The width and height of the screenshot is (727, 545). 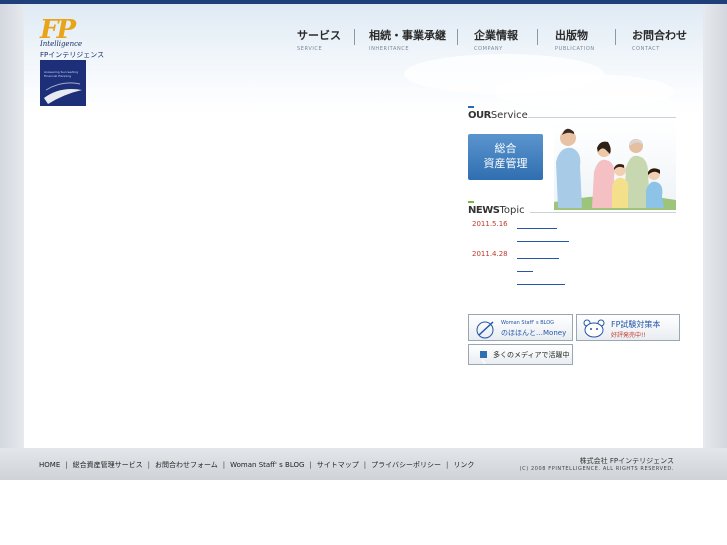 I want to click on brand-badge: Answering Succeeding Financial Planning, so click(x=63, y=83).